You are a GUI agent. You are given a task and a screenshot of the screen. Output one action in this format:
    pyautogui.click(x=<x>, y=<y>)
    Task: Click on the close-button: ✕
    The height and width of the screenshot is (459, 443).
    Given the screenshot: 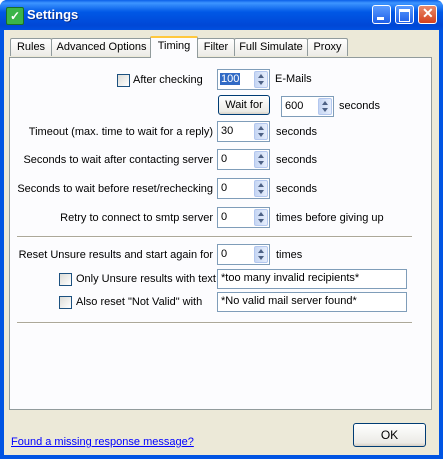 What is the action you would take?
    pyautogui.click(x=427, y=14)
    